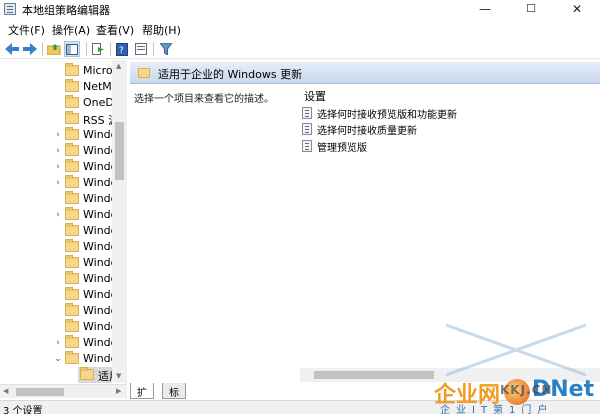 This screenshot has width=600, height=414. What do you see at coordinates (26, 30) in the screenshot?
I see `menu-file: 文件(F)` at bounding box center [26, 30].